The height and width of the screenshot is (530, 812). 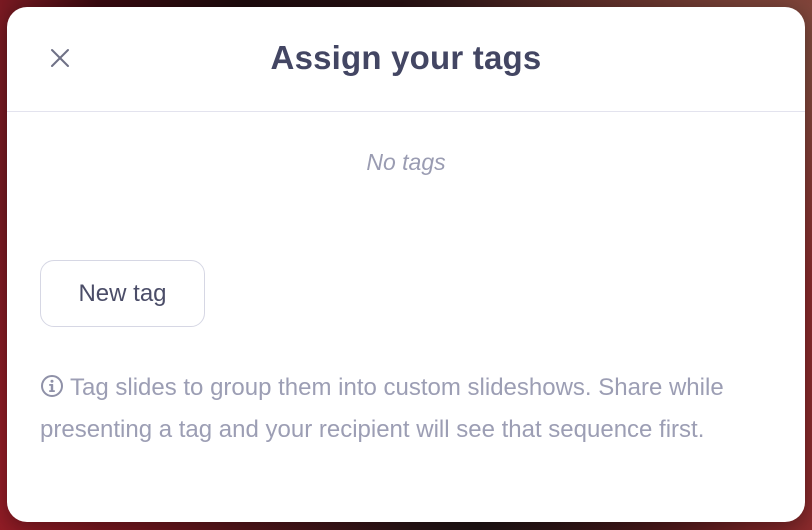 I want to click on new-tag-button: New tag, so click(x=122, y=293).